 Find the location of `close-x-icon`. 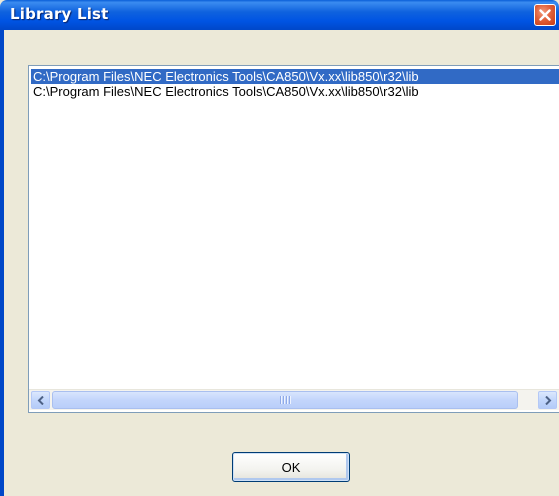

close-x-icon is located at coordinates (545, 15).